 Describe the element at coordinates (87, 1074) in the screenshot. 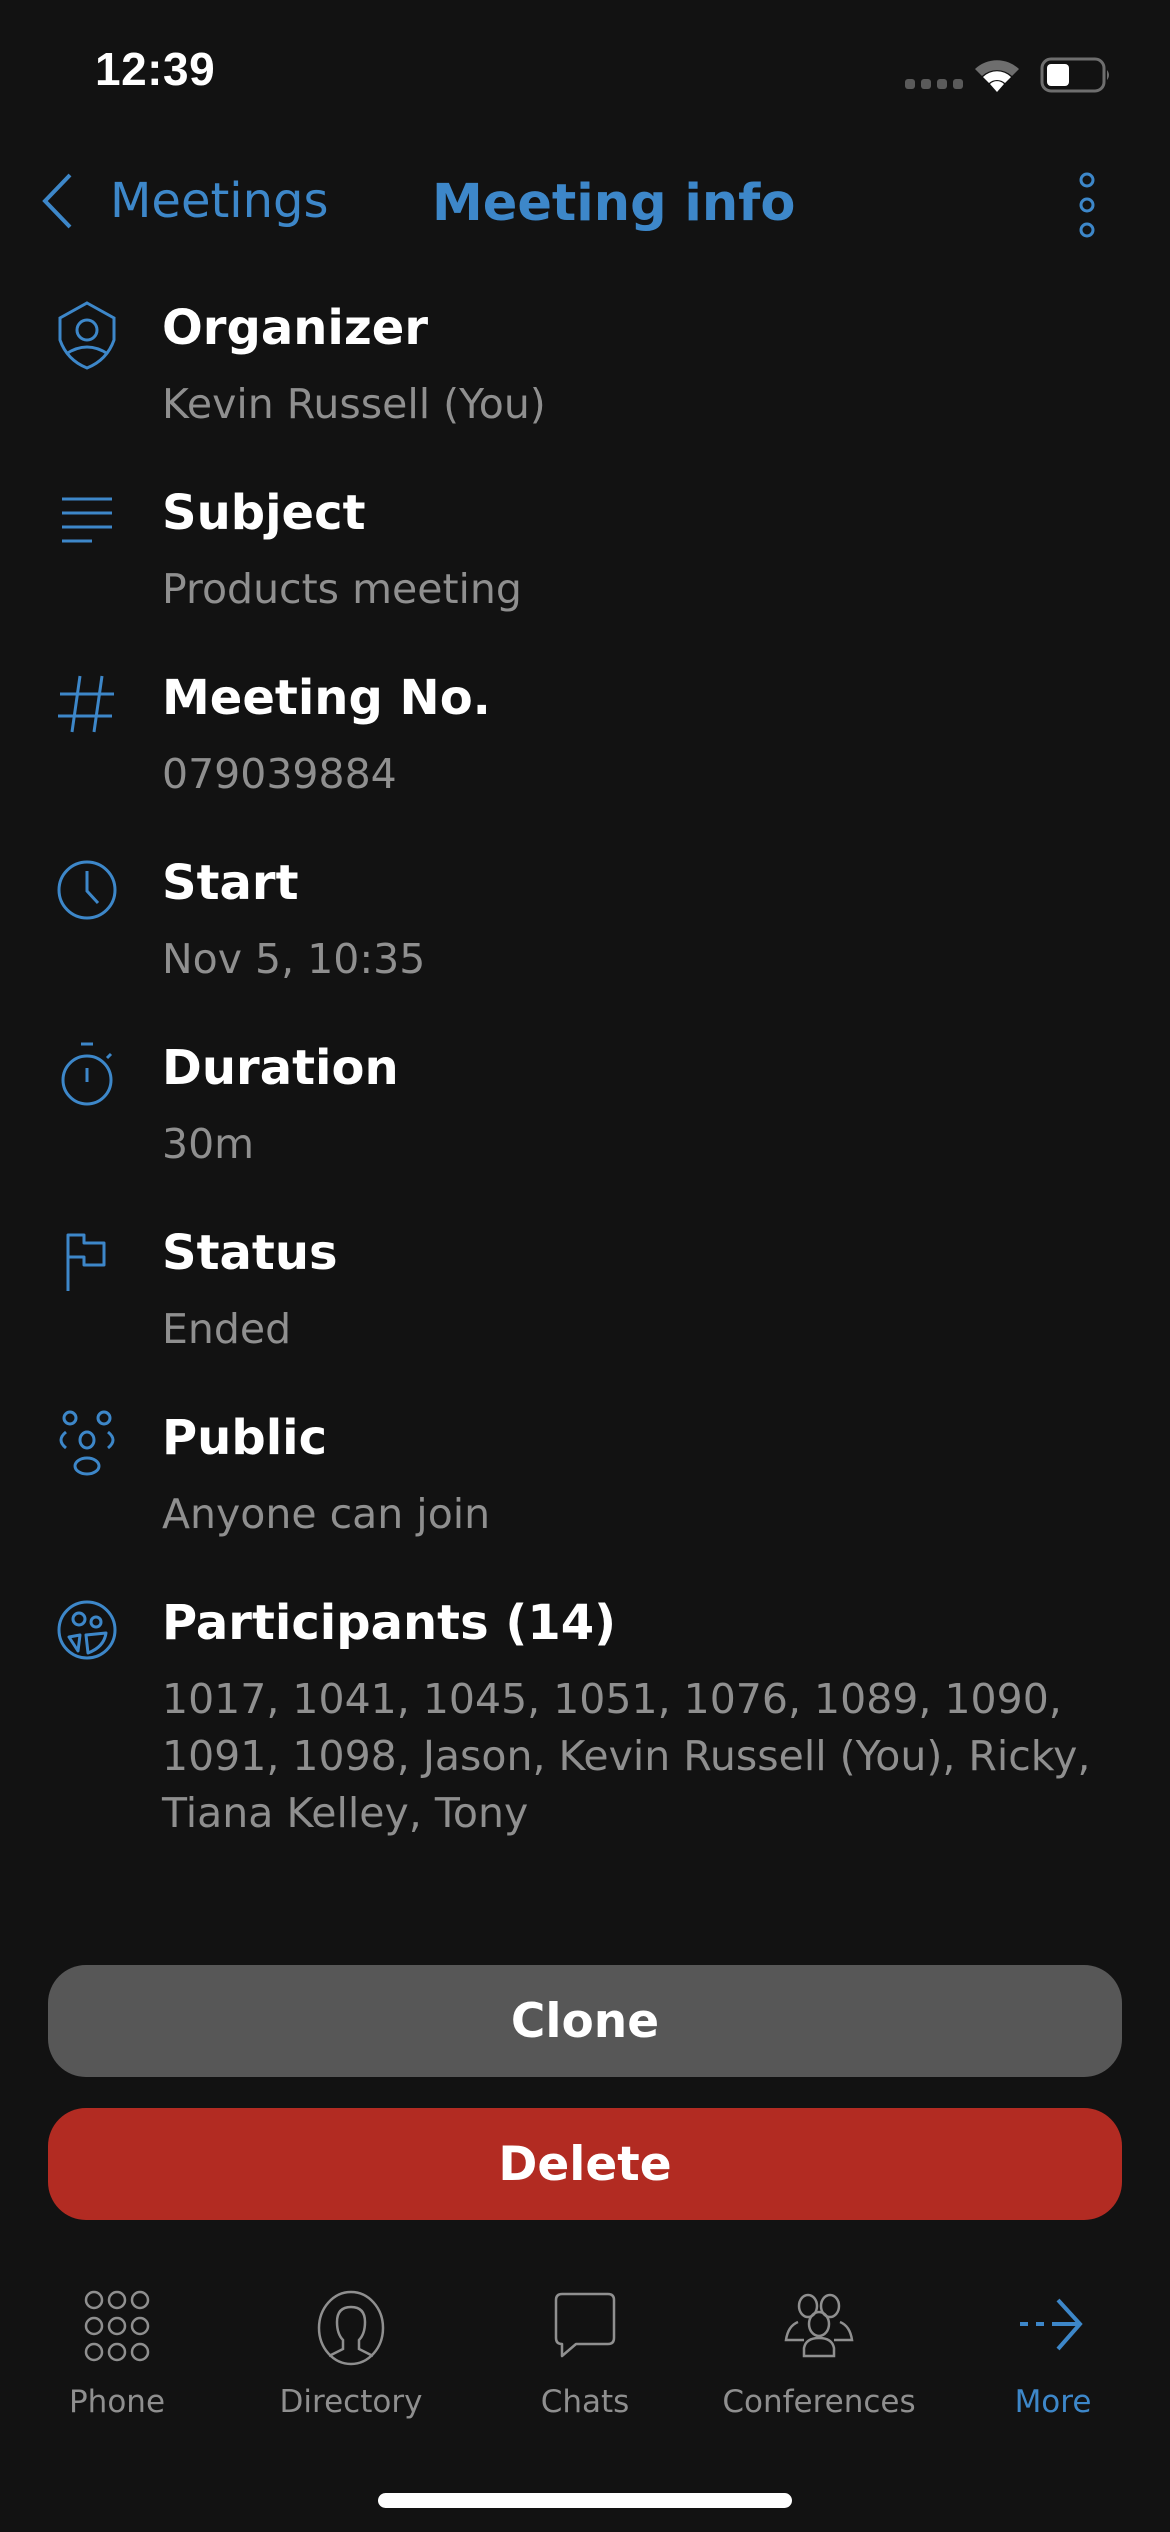

I see `stopwatch-icon` at that location.